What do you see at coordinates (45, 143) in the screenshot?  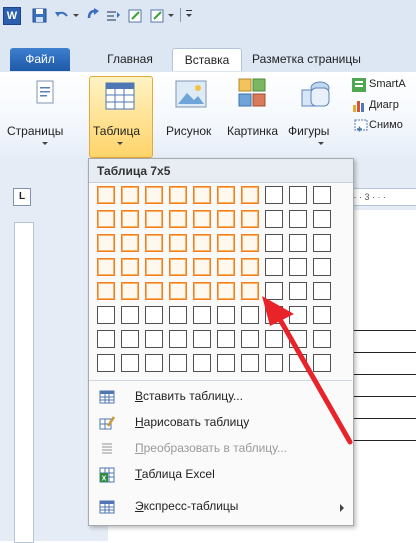 I see `pages-dropdown-icon` at bounding box center [45, 143].